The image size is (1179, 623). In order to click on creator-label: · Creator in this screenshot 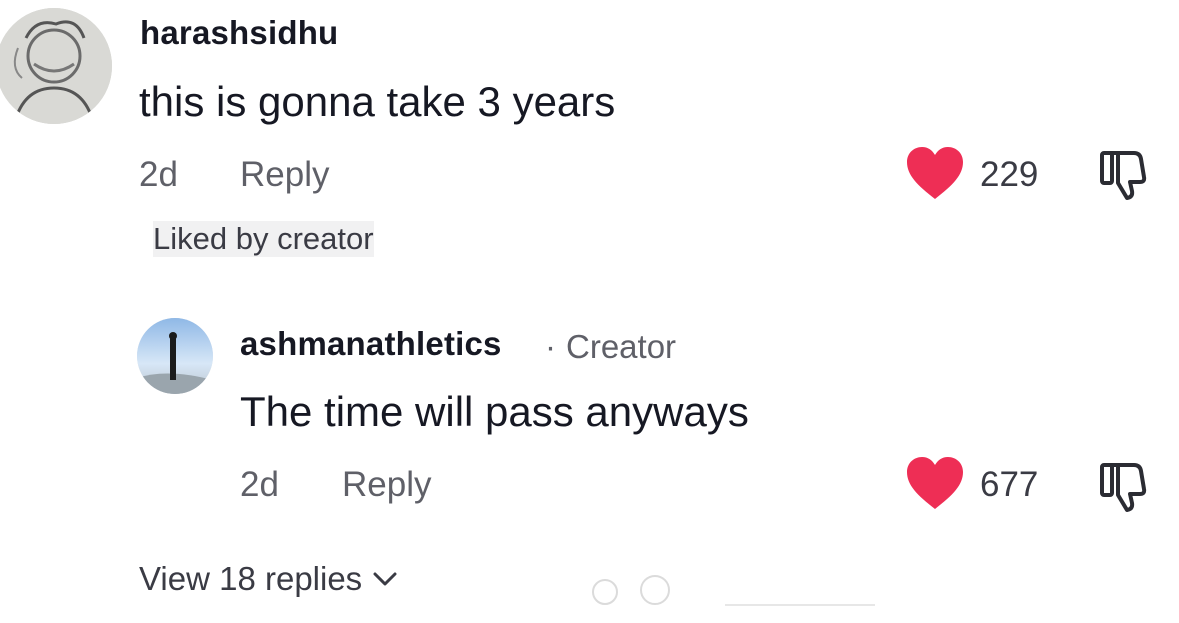, I will do `click(610, 347)`.